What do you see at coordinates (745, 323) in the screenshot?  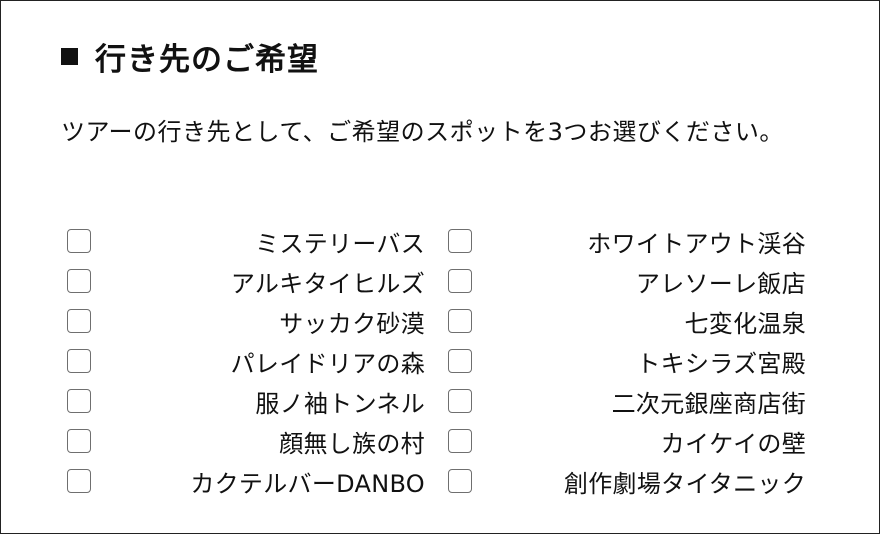 I see `option-label: 七変化温泉` at bounding box center [745, 323].